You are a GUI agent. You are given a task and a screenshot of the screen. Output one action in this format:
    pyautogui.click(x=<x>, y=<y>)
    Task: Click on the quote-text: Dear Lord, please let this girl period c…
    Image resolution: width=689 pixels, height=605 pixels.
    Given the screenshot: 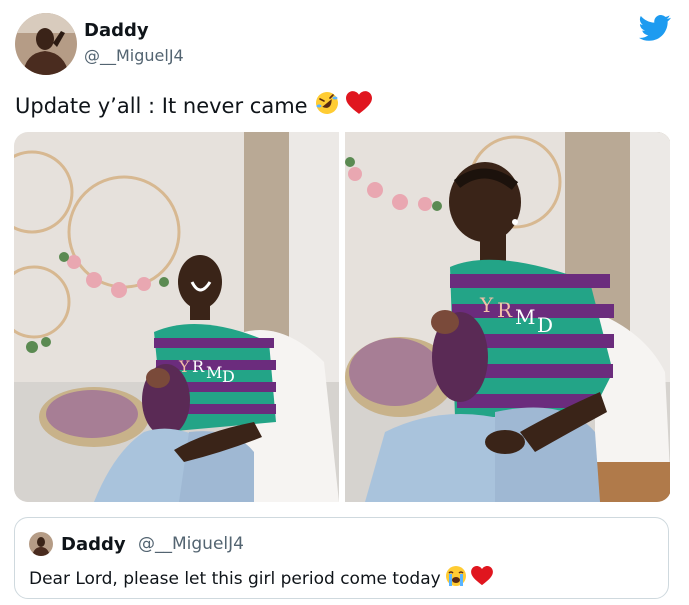 What is the action you would take?
    pyautogui.click(x=261, y=578)
    